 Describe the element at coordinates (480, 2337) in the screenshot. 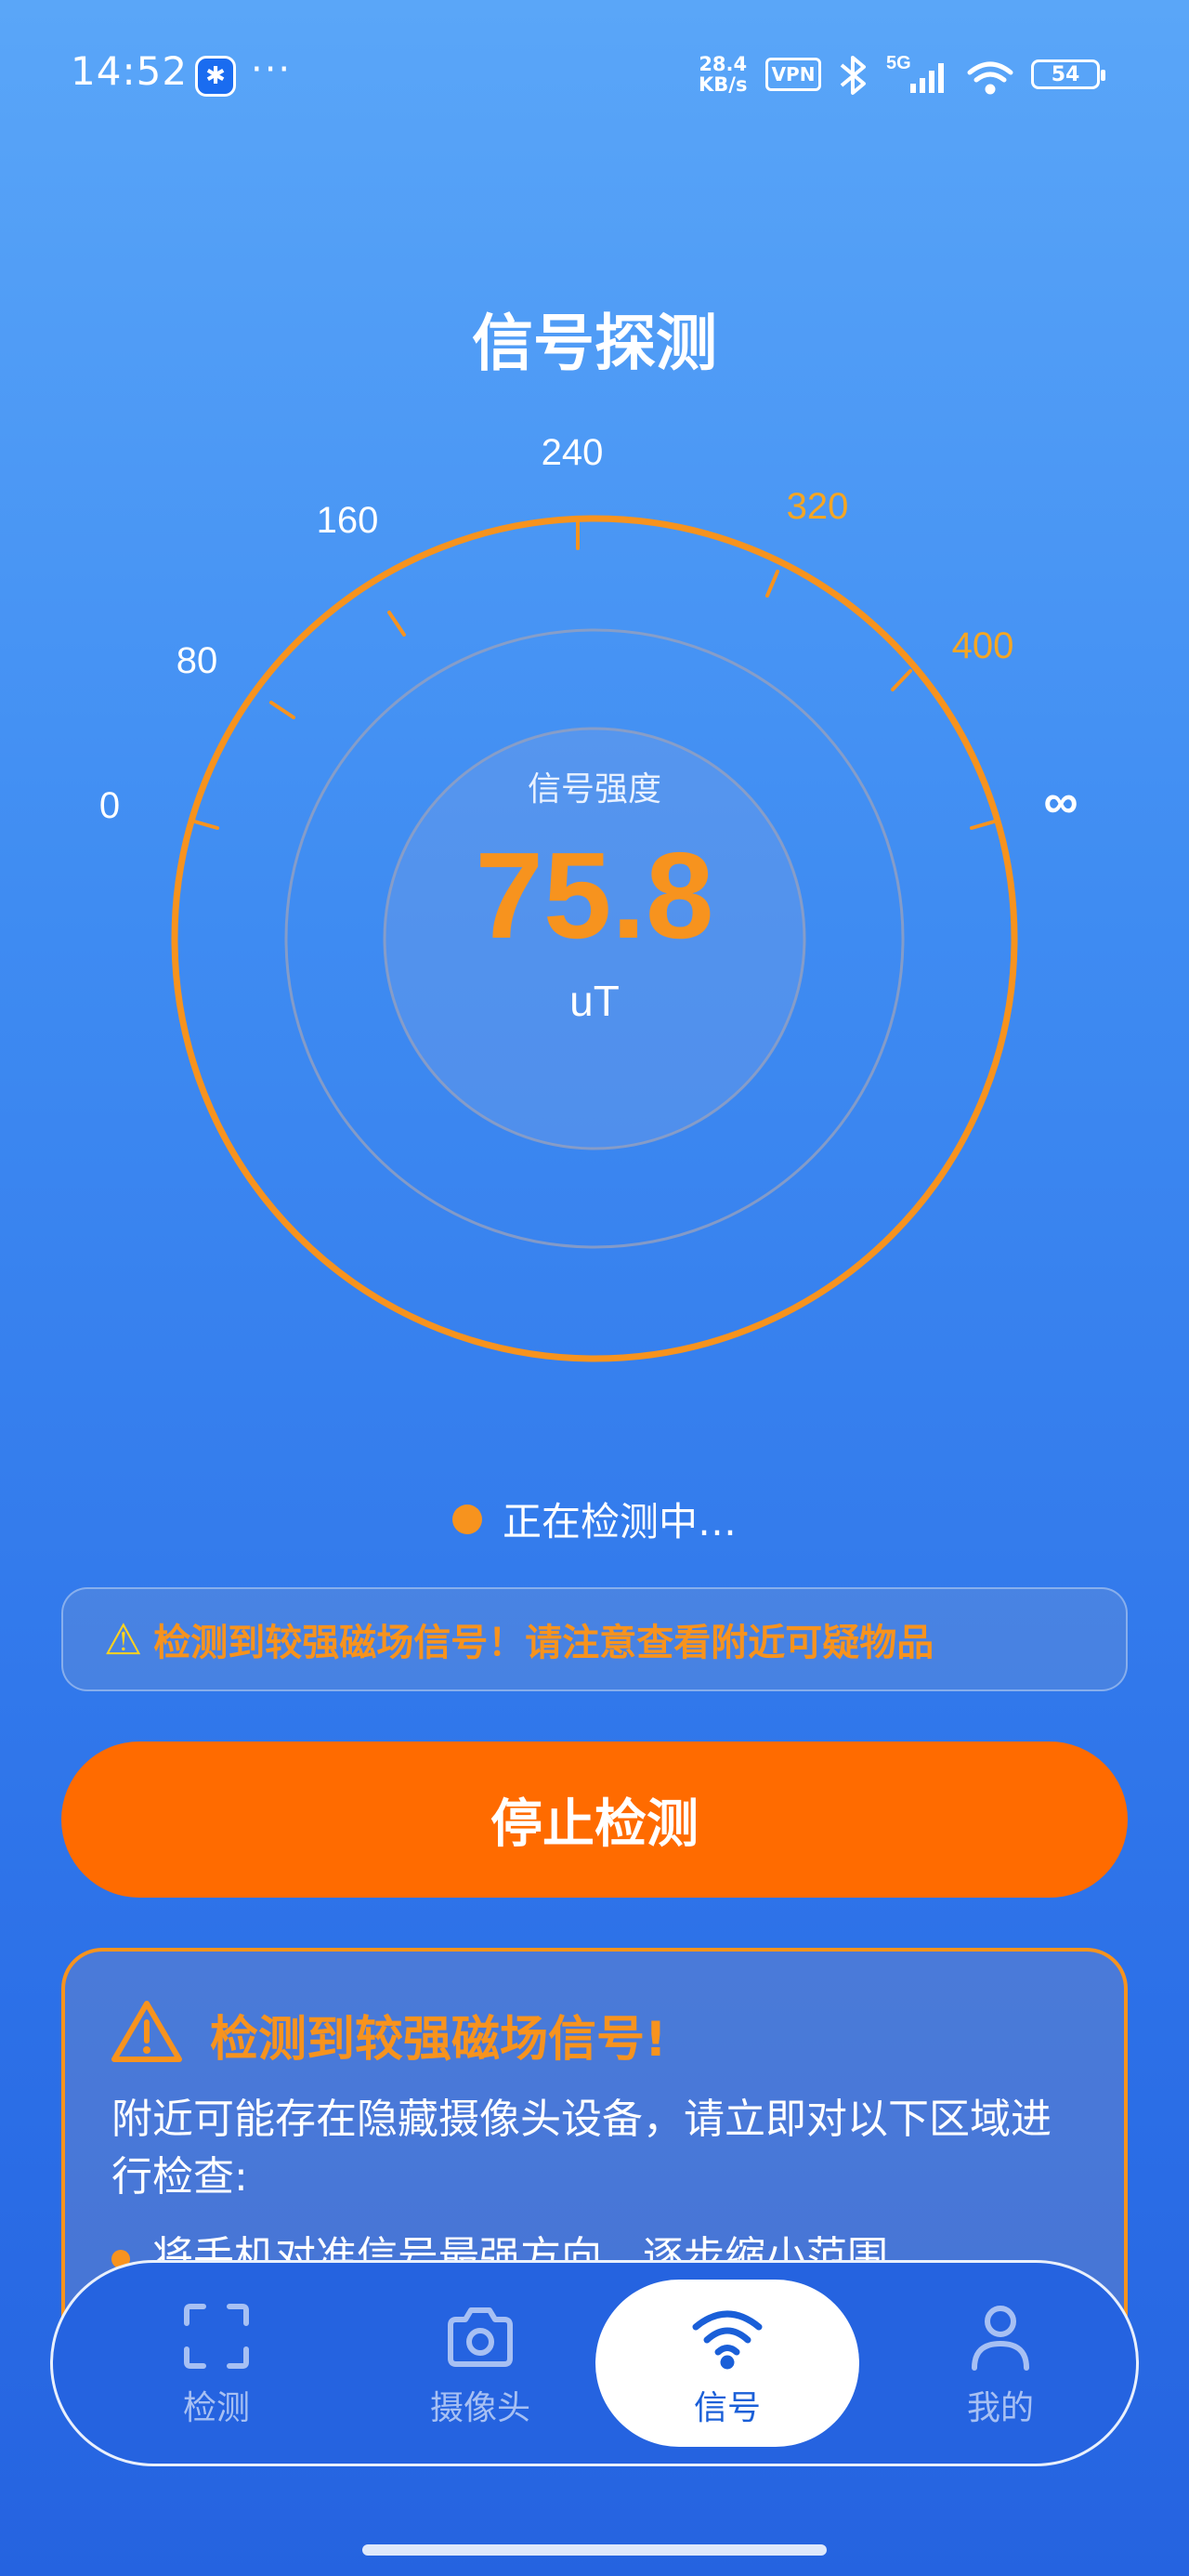

I see `camera-icon` at that location.